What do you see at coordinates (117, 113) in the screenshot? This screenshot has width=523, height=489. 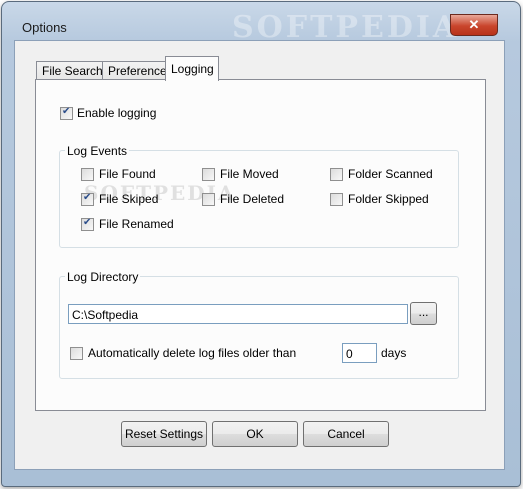 I see `enable-logging-label: Enable logging` at bounding box center [117, 113].